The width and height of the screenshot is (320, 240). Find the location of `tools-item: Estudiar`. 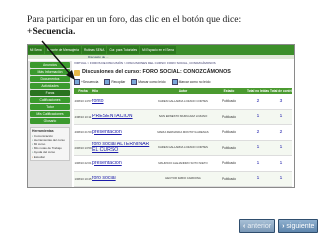

tools-item: Estudiar is located at coordinates (50, 157).